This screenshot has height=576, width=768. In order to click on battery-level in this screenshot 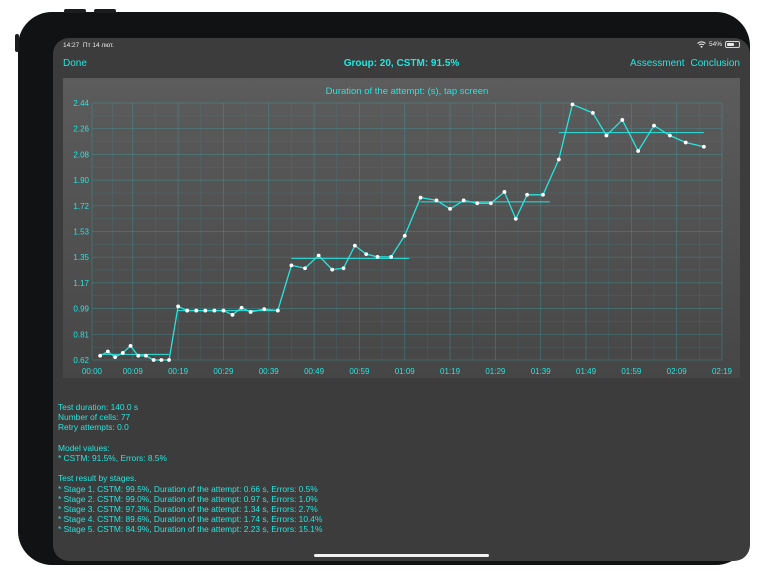, I will do `click(731, 44)`.